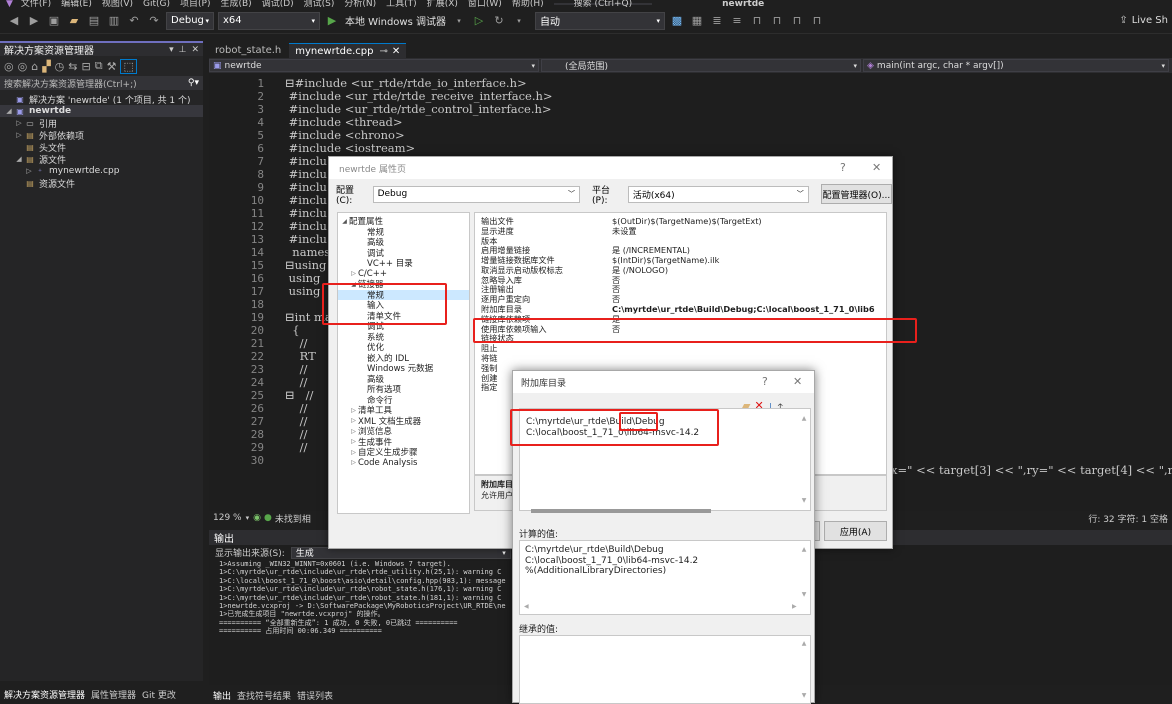 This screenshot has height=704, width=1172. I want to click on solution-search-input: 搜索解决方案资源管理器(Ctrl+;) ⚲▾, so click(101, 83).